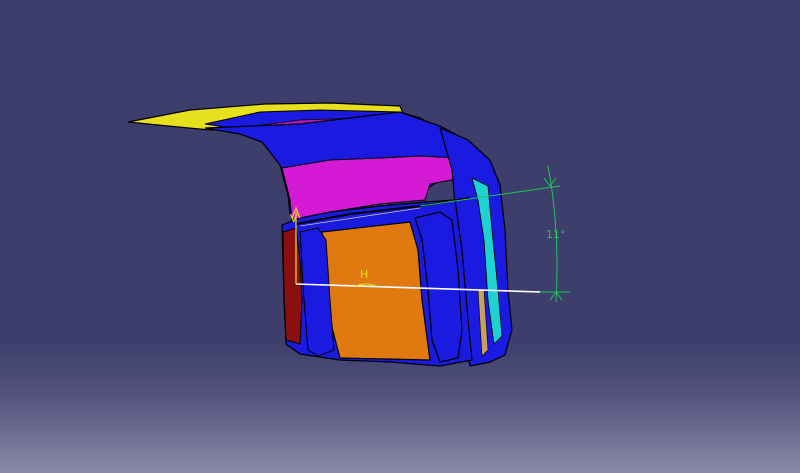  What do you see at coordinates (294, 218) in the screenshot?
I see `vertical-marker-label: V` at bounding box center [294, 218].